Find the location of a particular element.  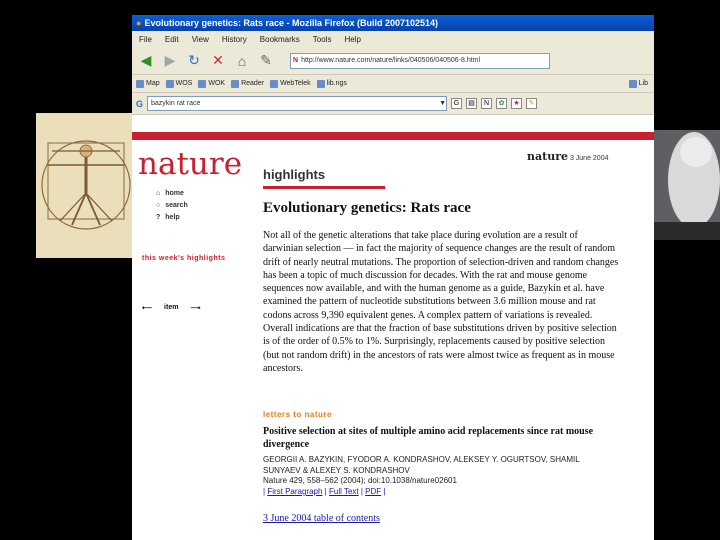

nav-help: ? help is located at coordinates (172, 218).